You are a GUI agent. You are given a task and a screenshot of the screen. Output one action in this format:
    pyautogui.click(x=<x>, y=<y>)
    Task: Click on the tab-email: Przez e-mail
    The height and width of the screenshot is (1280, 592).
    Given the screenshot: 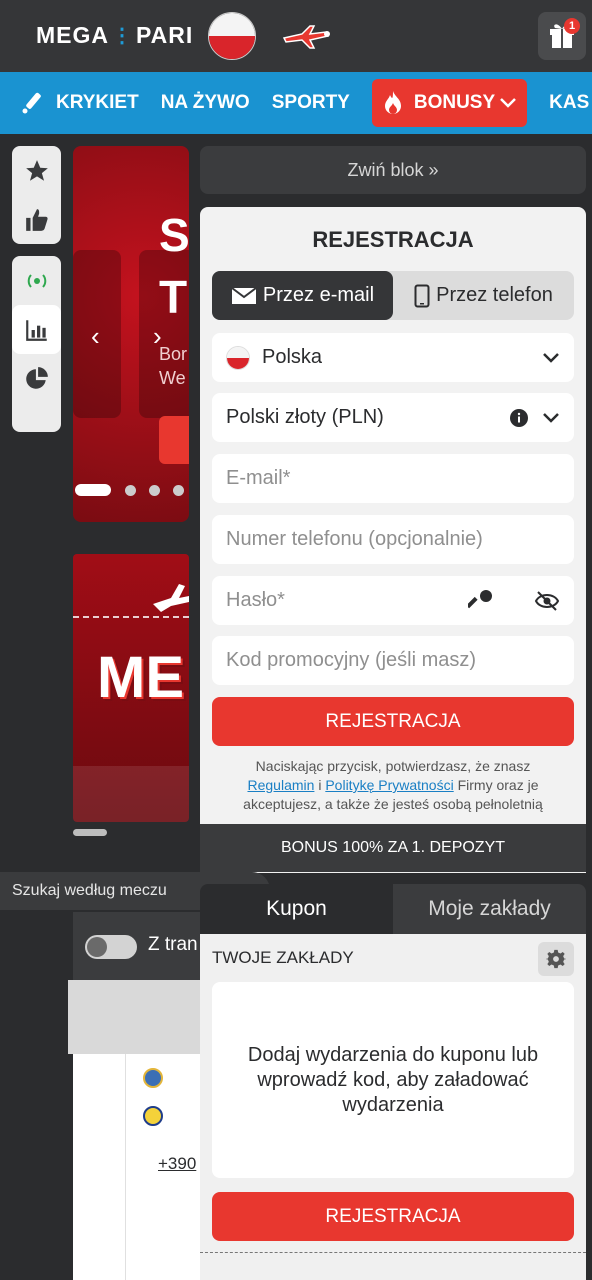 What is the action you would take?
    pyautogui.click(x=302, y=295)
    